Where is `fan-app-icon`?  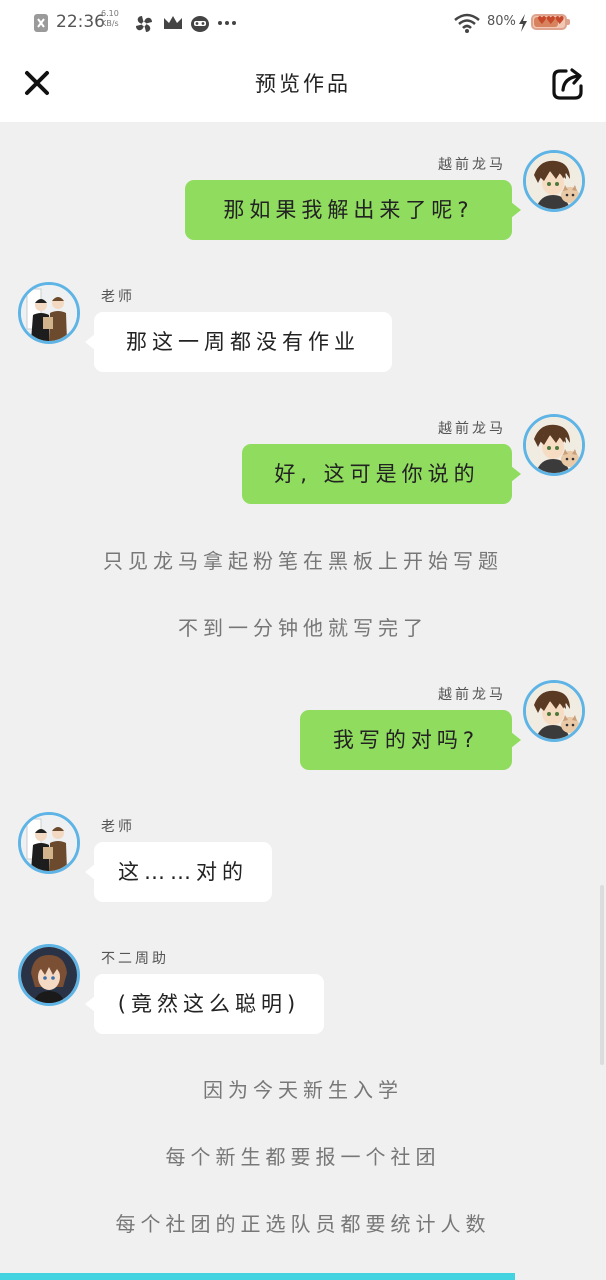
fan-app-icon is located at coordinates (144, 24).